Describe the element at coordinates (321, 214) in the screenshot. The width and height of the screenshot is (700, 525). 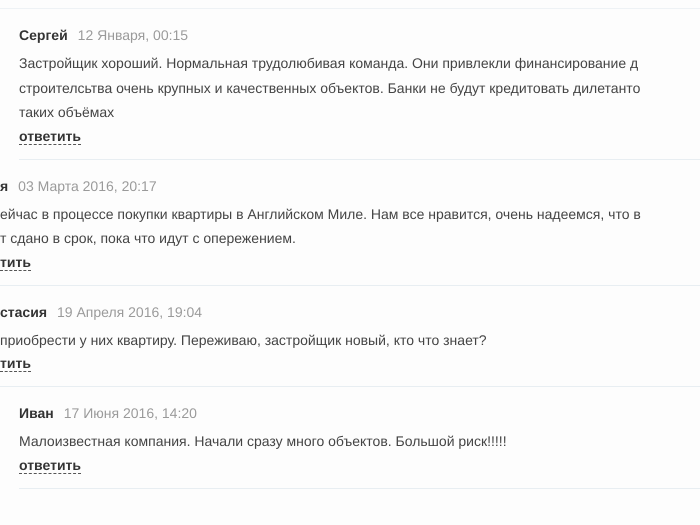
I see `comment-text: ейчас в процессе покупки квартиры в Английском Миле. Нам все нравится, очень надеемся, что в` at that location.